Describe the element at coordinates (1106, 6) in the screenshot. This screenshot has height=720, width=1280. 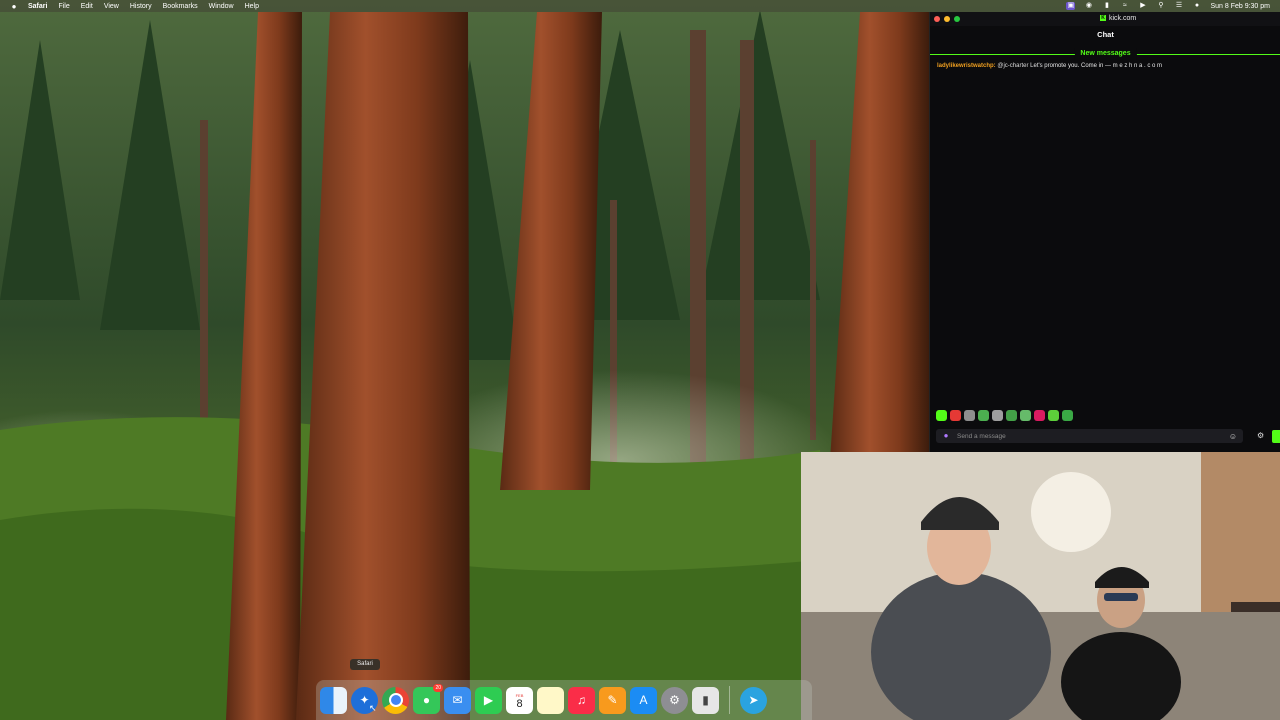
I see `battery-icon: ▮` at that location.